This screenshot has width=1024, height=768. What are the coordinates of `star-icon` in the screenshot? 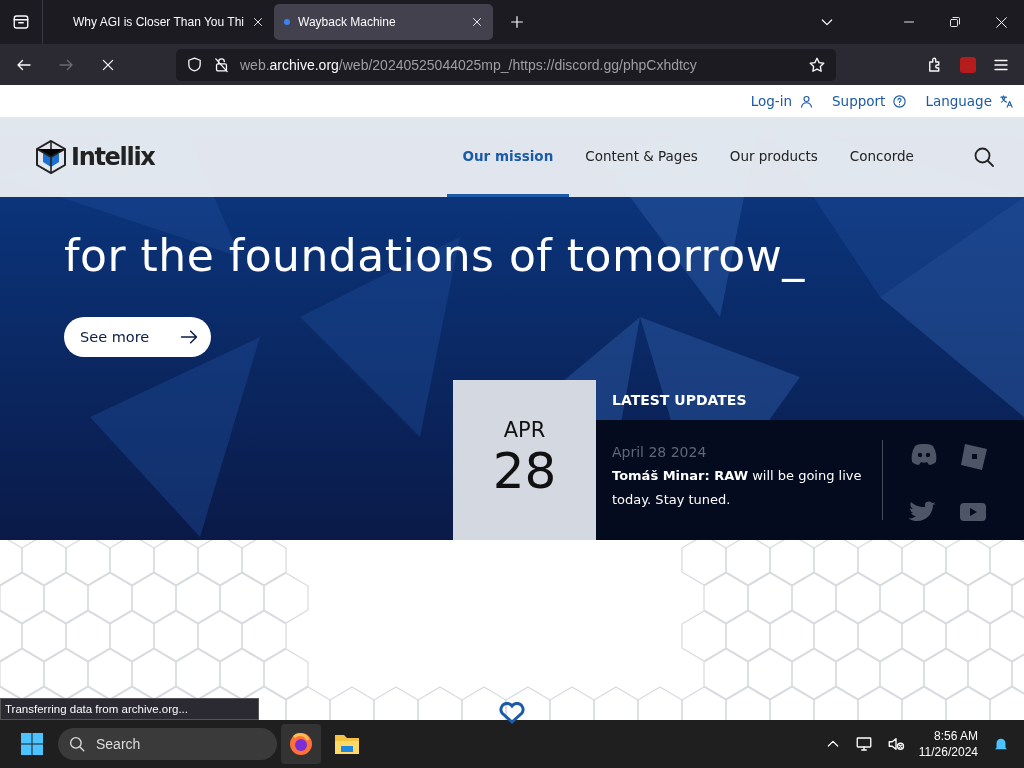 It's located at (817, 64).